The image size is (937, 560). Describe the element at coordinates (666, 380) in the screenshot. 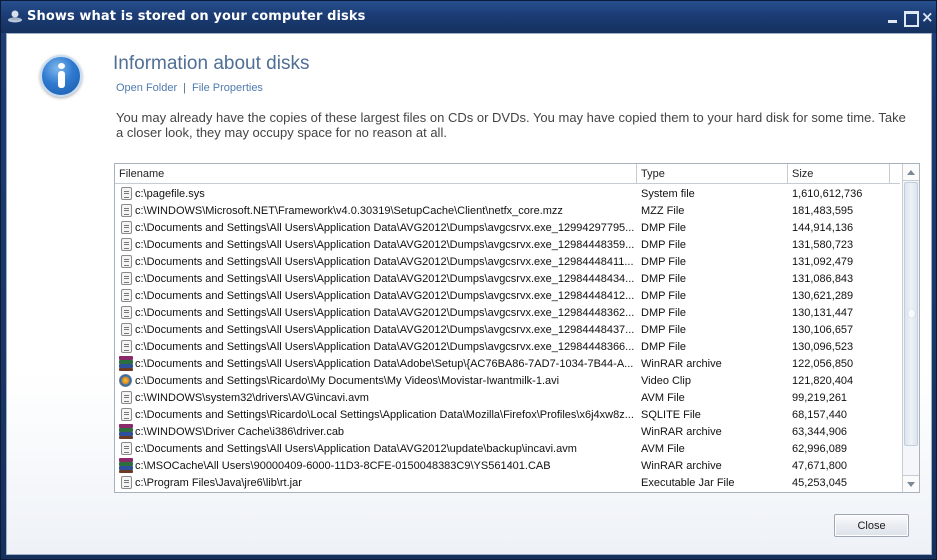

I see `type-cell: Video Clip` at that location.